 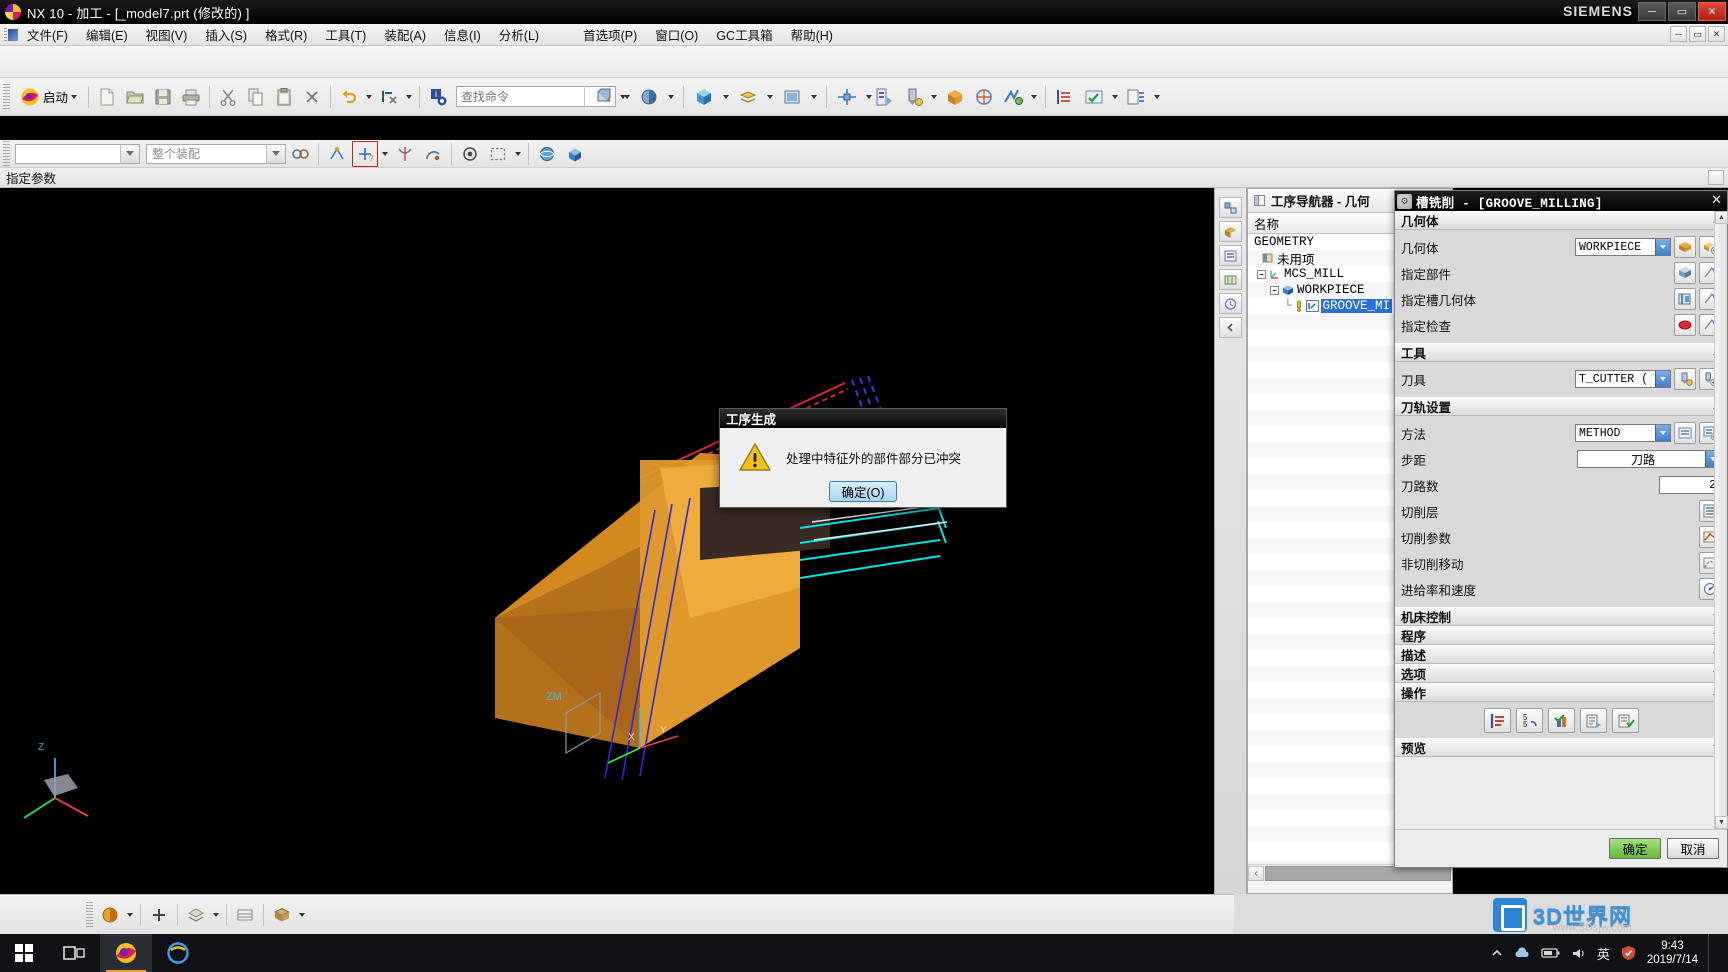 I want to click on menu-view: 视图(V), so click(x=167, y=34).